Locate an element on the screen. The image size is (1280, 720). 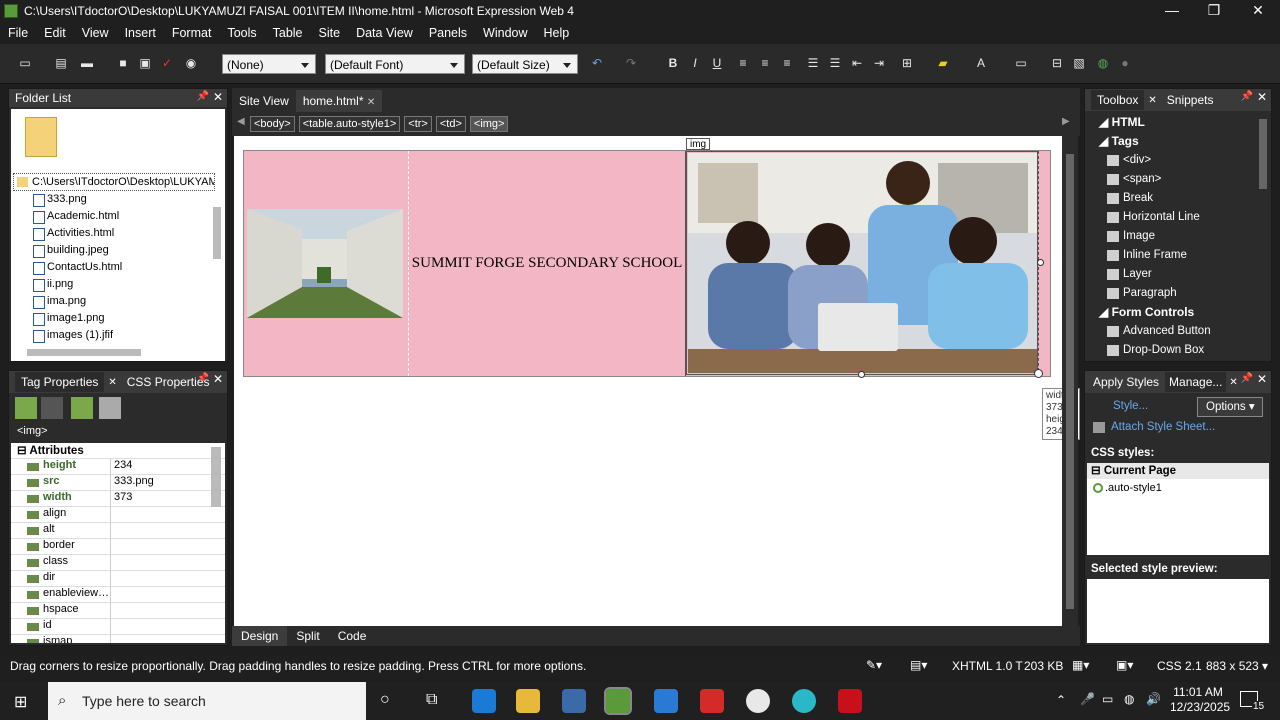
tool-break: Break is located at coordinates (1178, 198).